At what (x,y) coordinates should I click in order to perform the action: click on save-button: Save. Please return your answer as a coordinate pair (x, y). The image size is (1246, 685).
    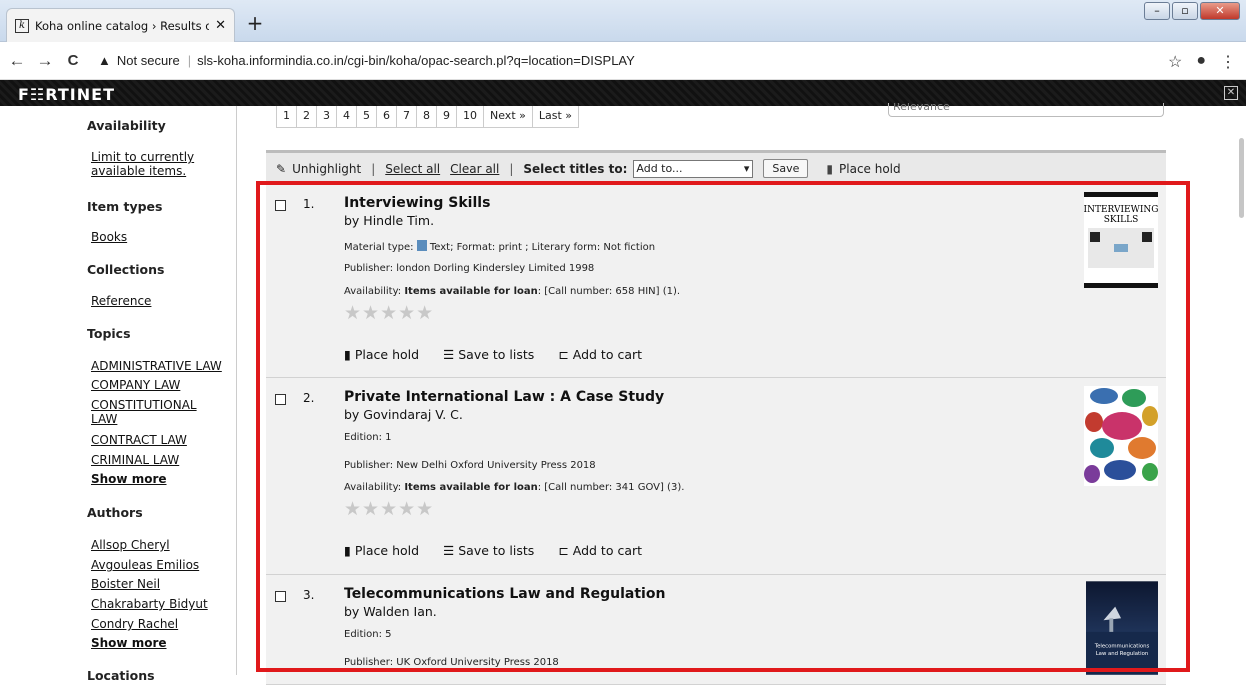
    Looking at the image, I should click on (786, 168).